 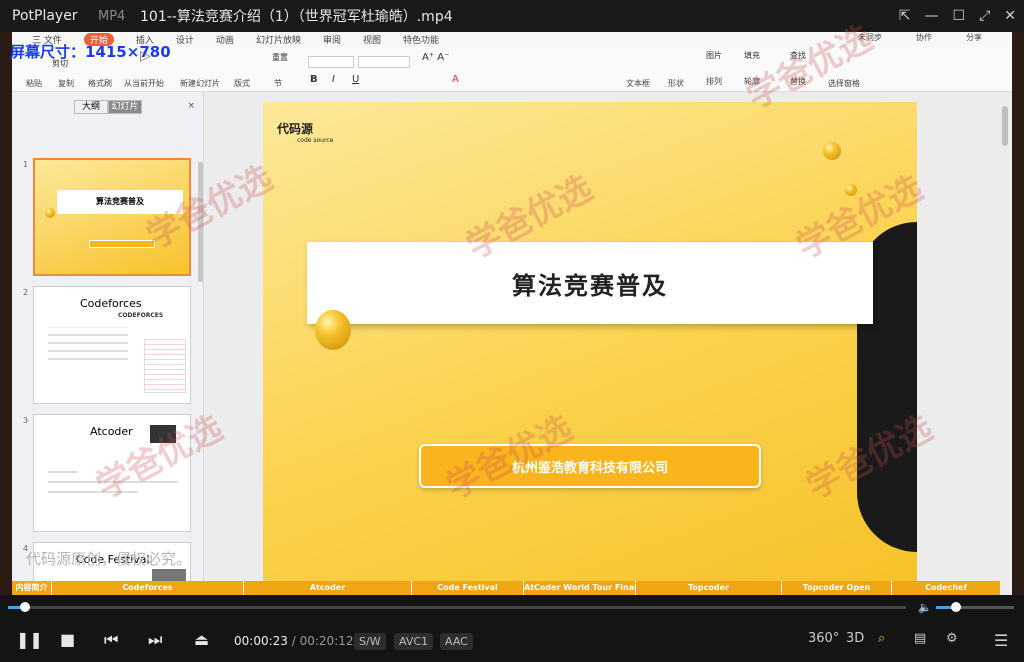 What do you see at coordinates (155, 640) in the screenshot?
I see `next-icon: ⏭` at bounding box center [155, 640].